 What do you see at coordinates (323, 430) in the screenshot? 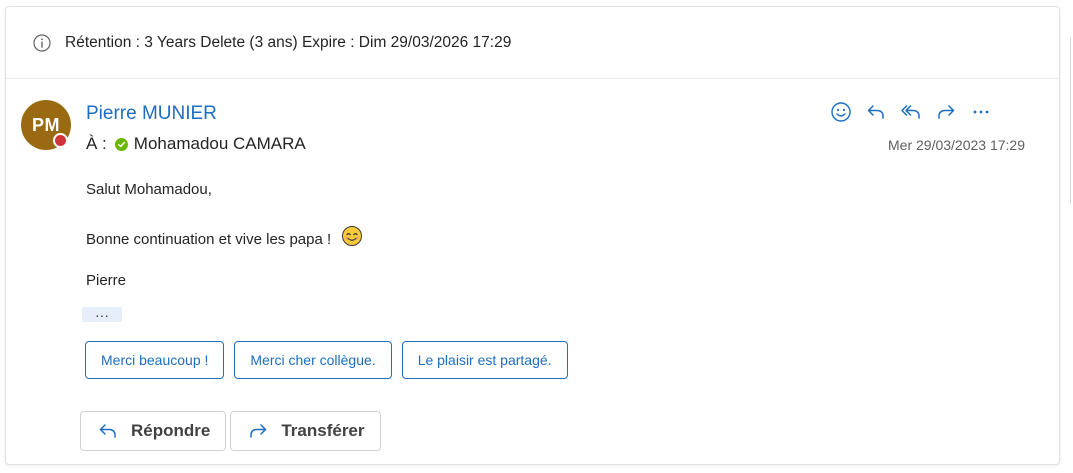
I see `forward-button-label: Transférer` at bounding box center [323, 430].